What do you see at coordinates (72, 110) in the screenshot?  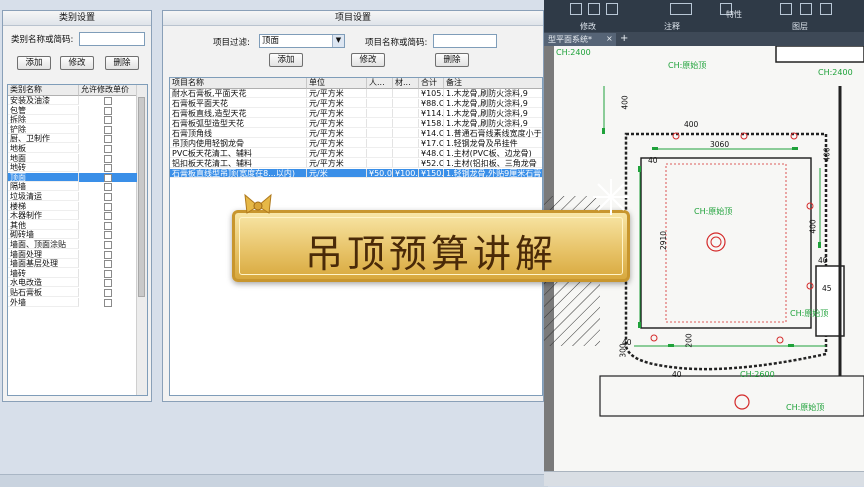 I see `category-row: 包管` at bounding box center [72, 110].